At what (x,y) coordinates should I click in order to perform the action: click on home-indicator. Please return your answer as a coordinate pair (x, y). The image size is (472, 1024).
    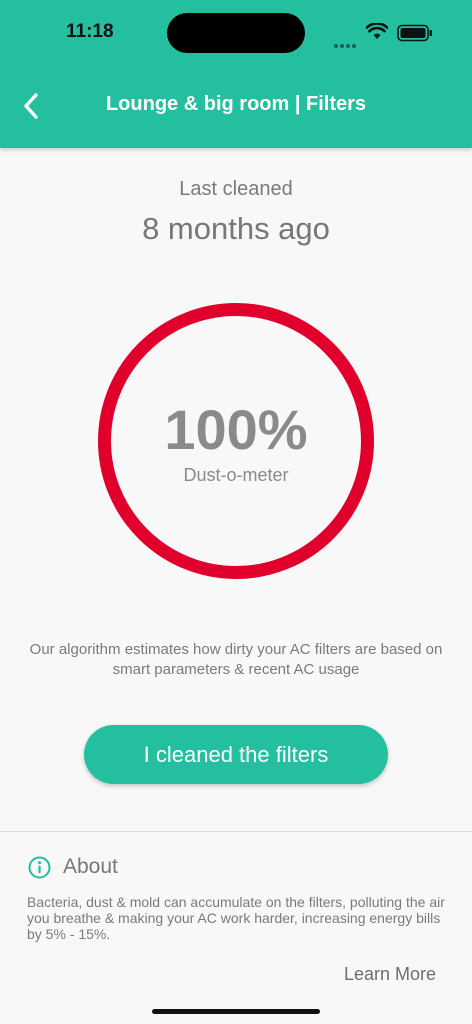
    Looking at the image, I should click on (236, 1011).